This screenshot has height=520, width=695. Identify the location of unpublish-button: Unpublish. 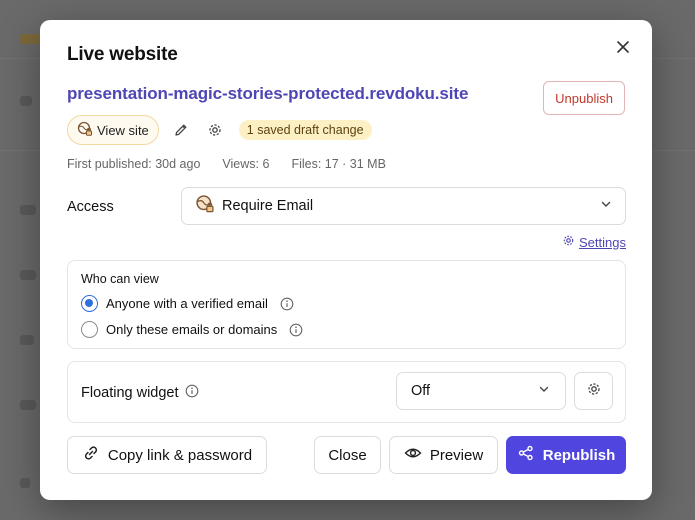
(584, 98).